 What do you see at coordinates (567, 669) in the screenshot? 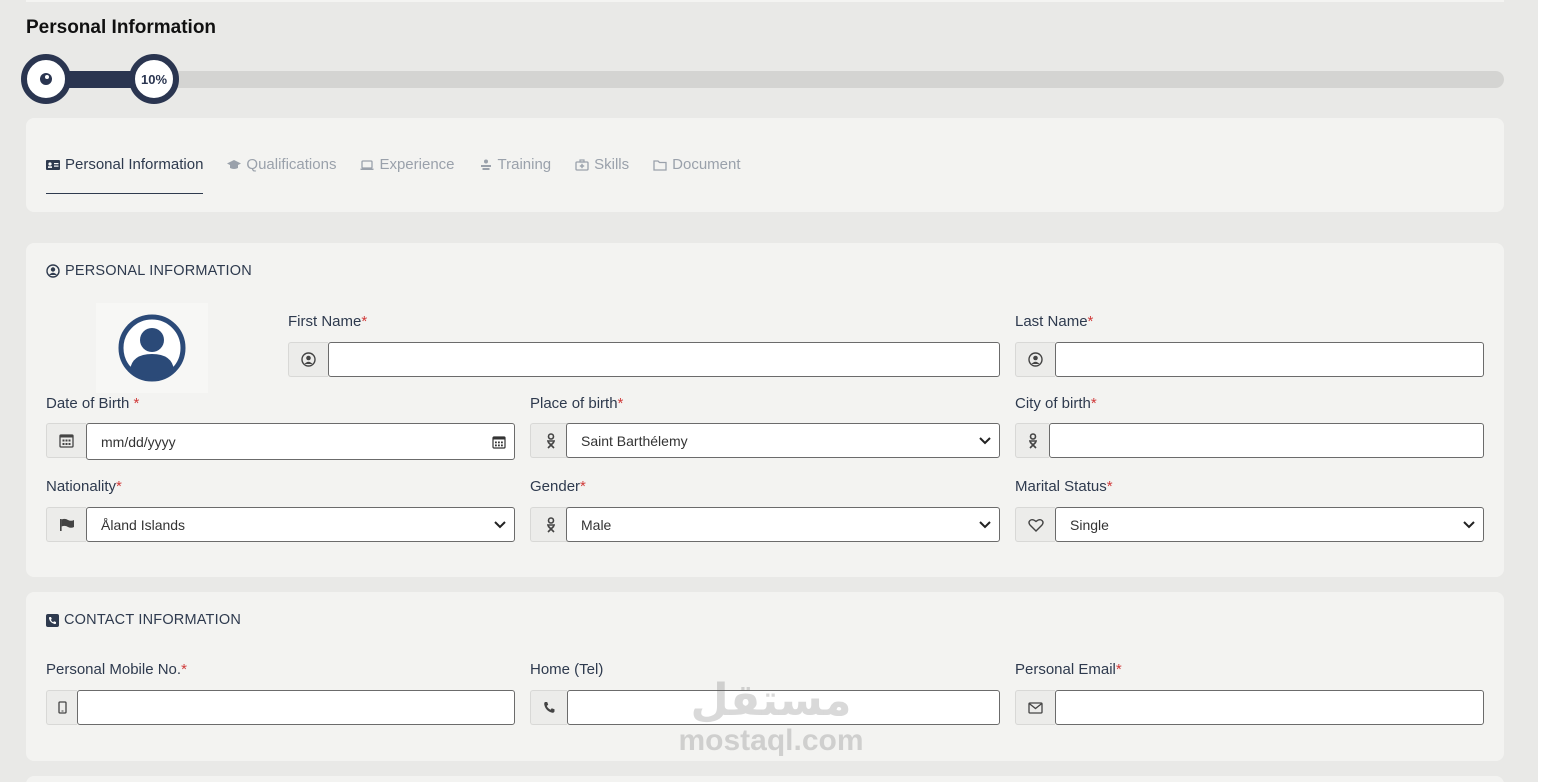
I see `home-tel-label: Home (Tel)` at bounding box center [567, 669].